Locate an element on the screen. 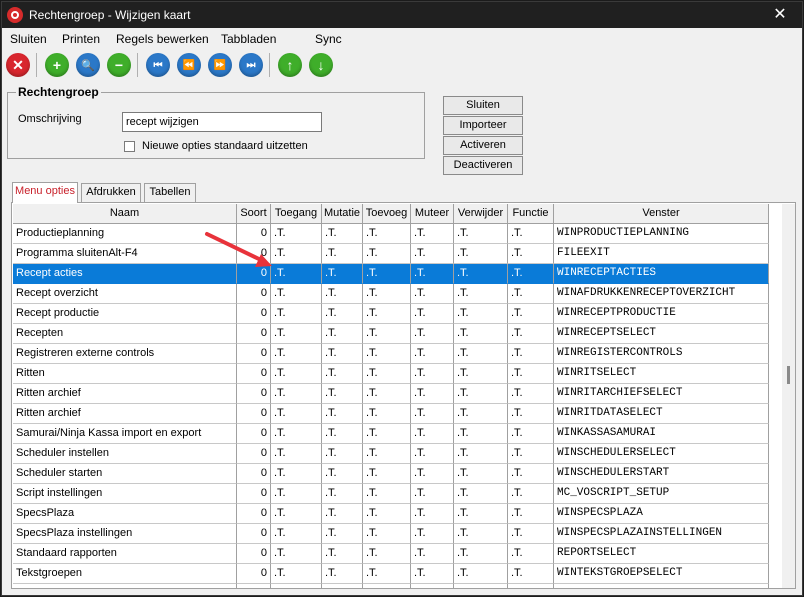 This screenshot has width=804, height=597. annotation-arrow-icon is located at coordinates (238, 249).